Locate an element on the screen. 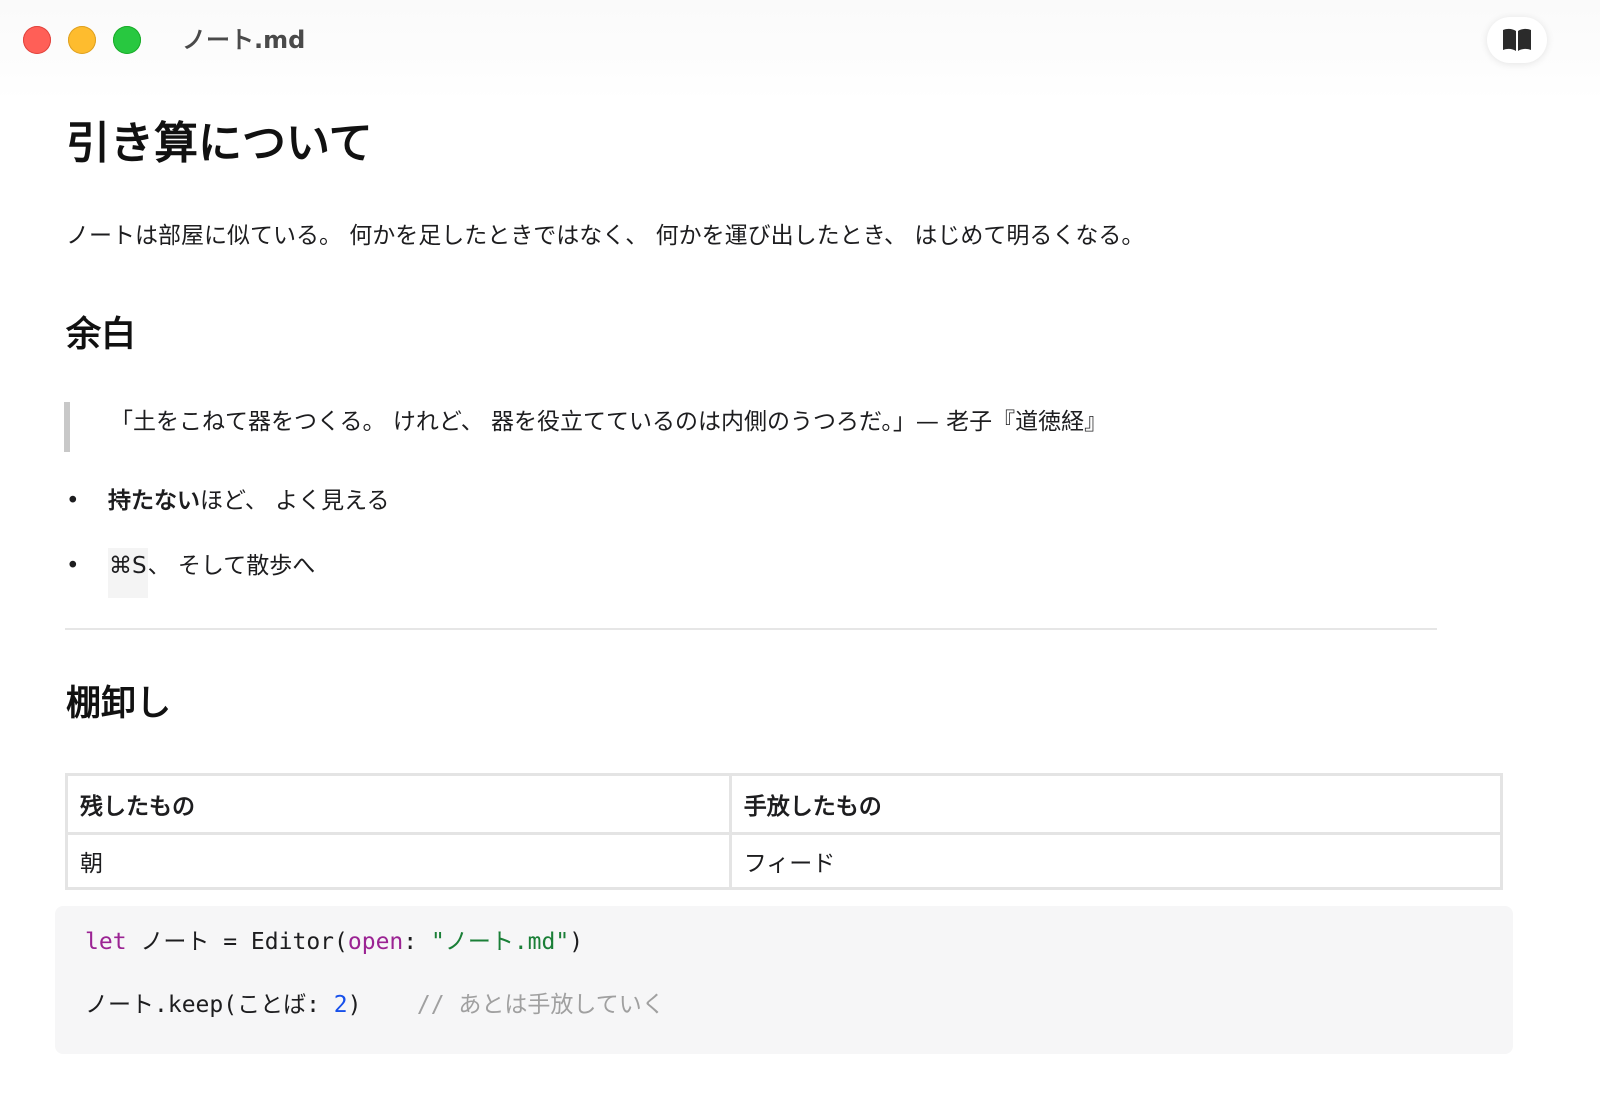  code-string: "ノート.md" is located at coordinates (500, 942).